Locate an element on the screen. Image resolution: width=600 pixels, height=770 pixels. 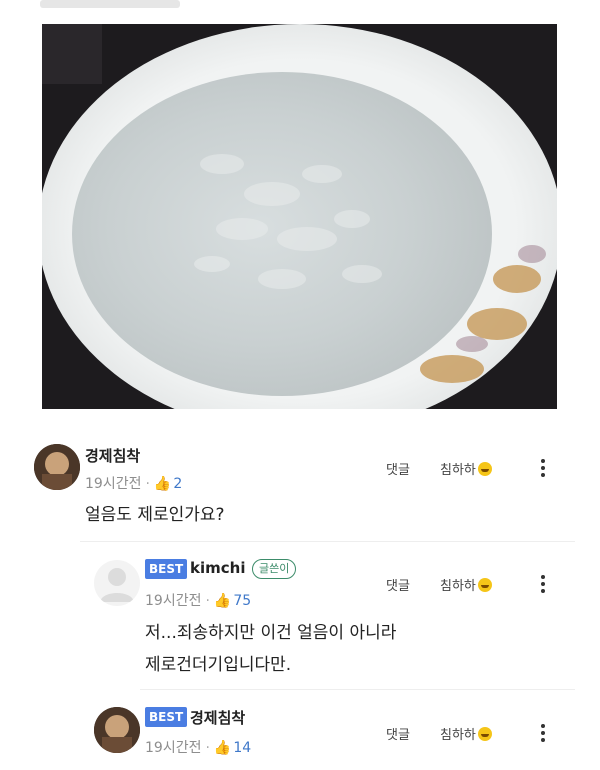
comment-text-line-1: 저...죄송하지만 이건 얼음이 아니라 is located at coordinates (271, 633).